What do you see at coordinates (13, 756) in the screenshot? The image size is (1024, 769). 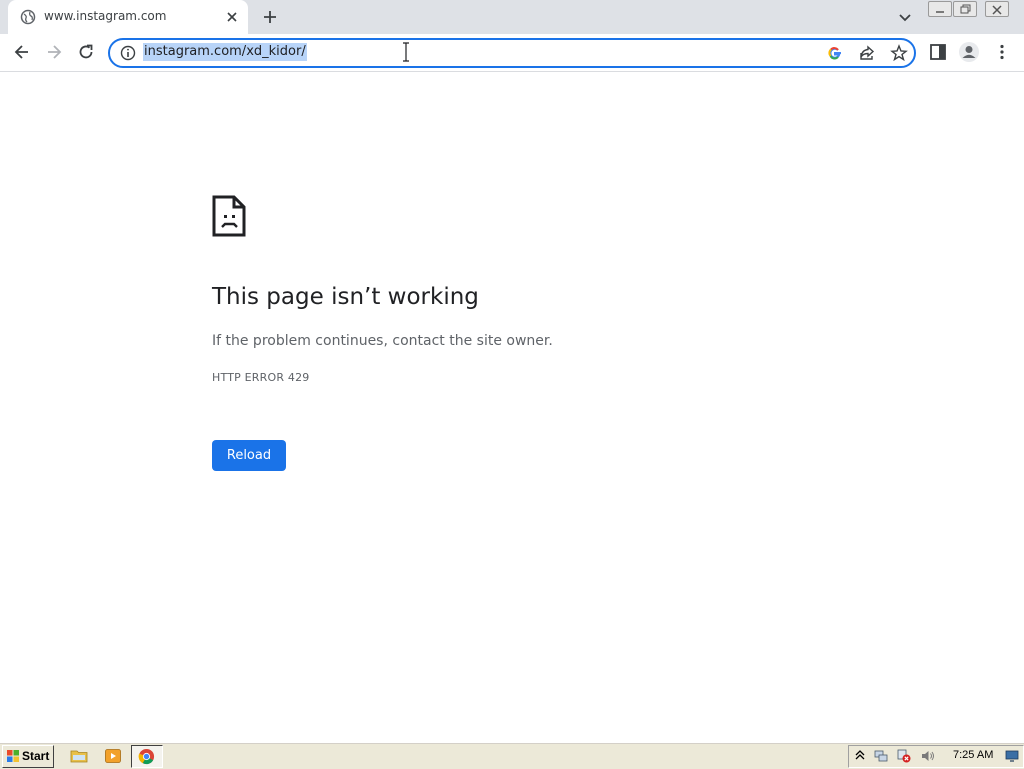 I see `windows-flag-icon` at bounding box center [13, 756].